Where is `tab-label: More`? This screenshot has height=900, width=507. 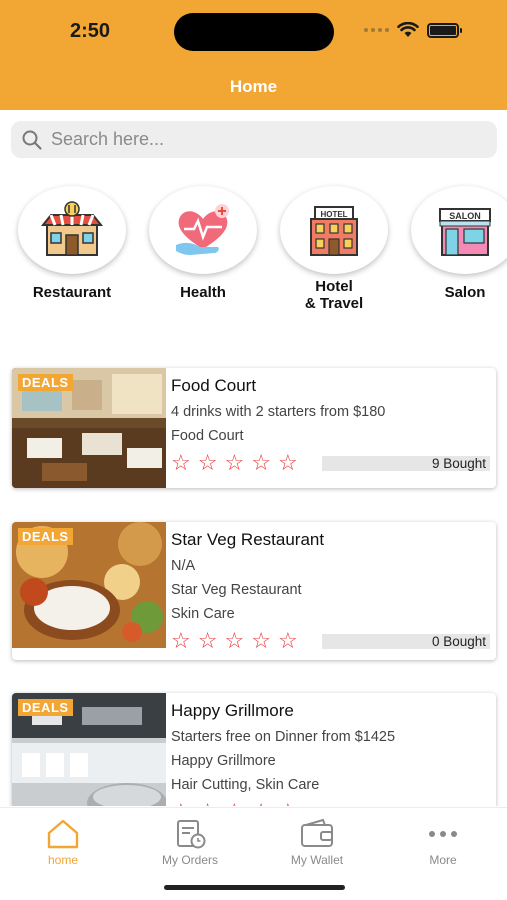 tab-label: More is located at coordinates (443, 860).